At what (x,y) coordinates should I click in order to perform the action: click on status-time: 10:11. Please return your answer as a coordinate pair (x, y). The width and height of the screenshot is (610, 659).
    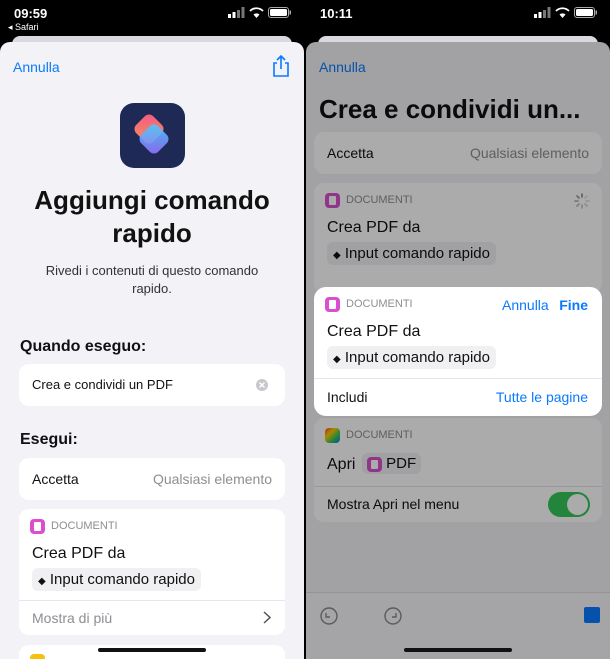
    Looking at the image, I should click on (336, 13).